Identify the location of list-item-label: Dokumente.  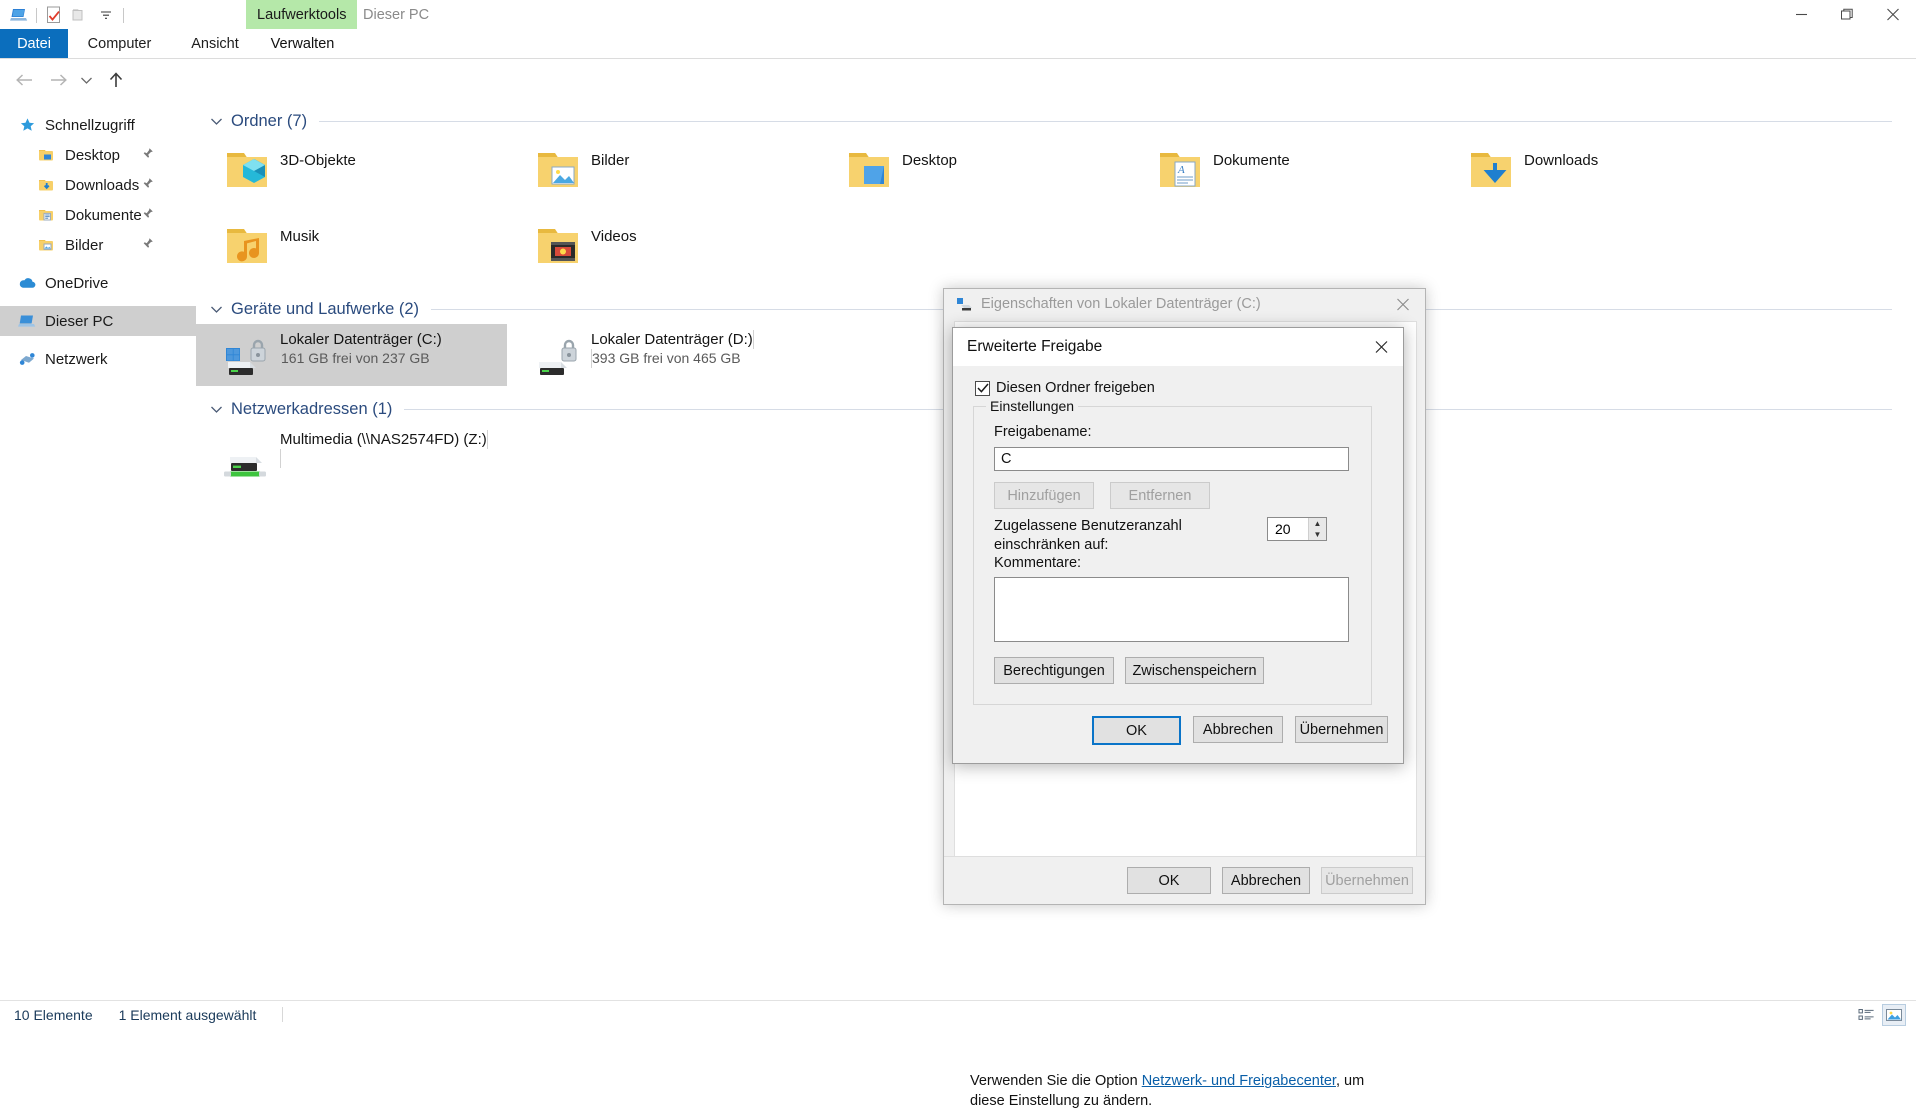
(1251, 160).